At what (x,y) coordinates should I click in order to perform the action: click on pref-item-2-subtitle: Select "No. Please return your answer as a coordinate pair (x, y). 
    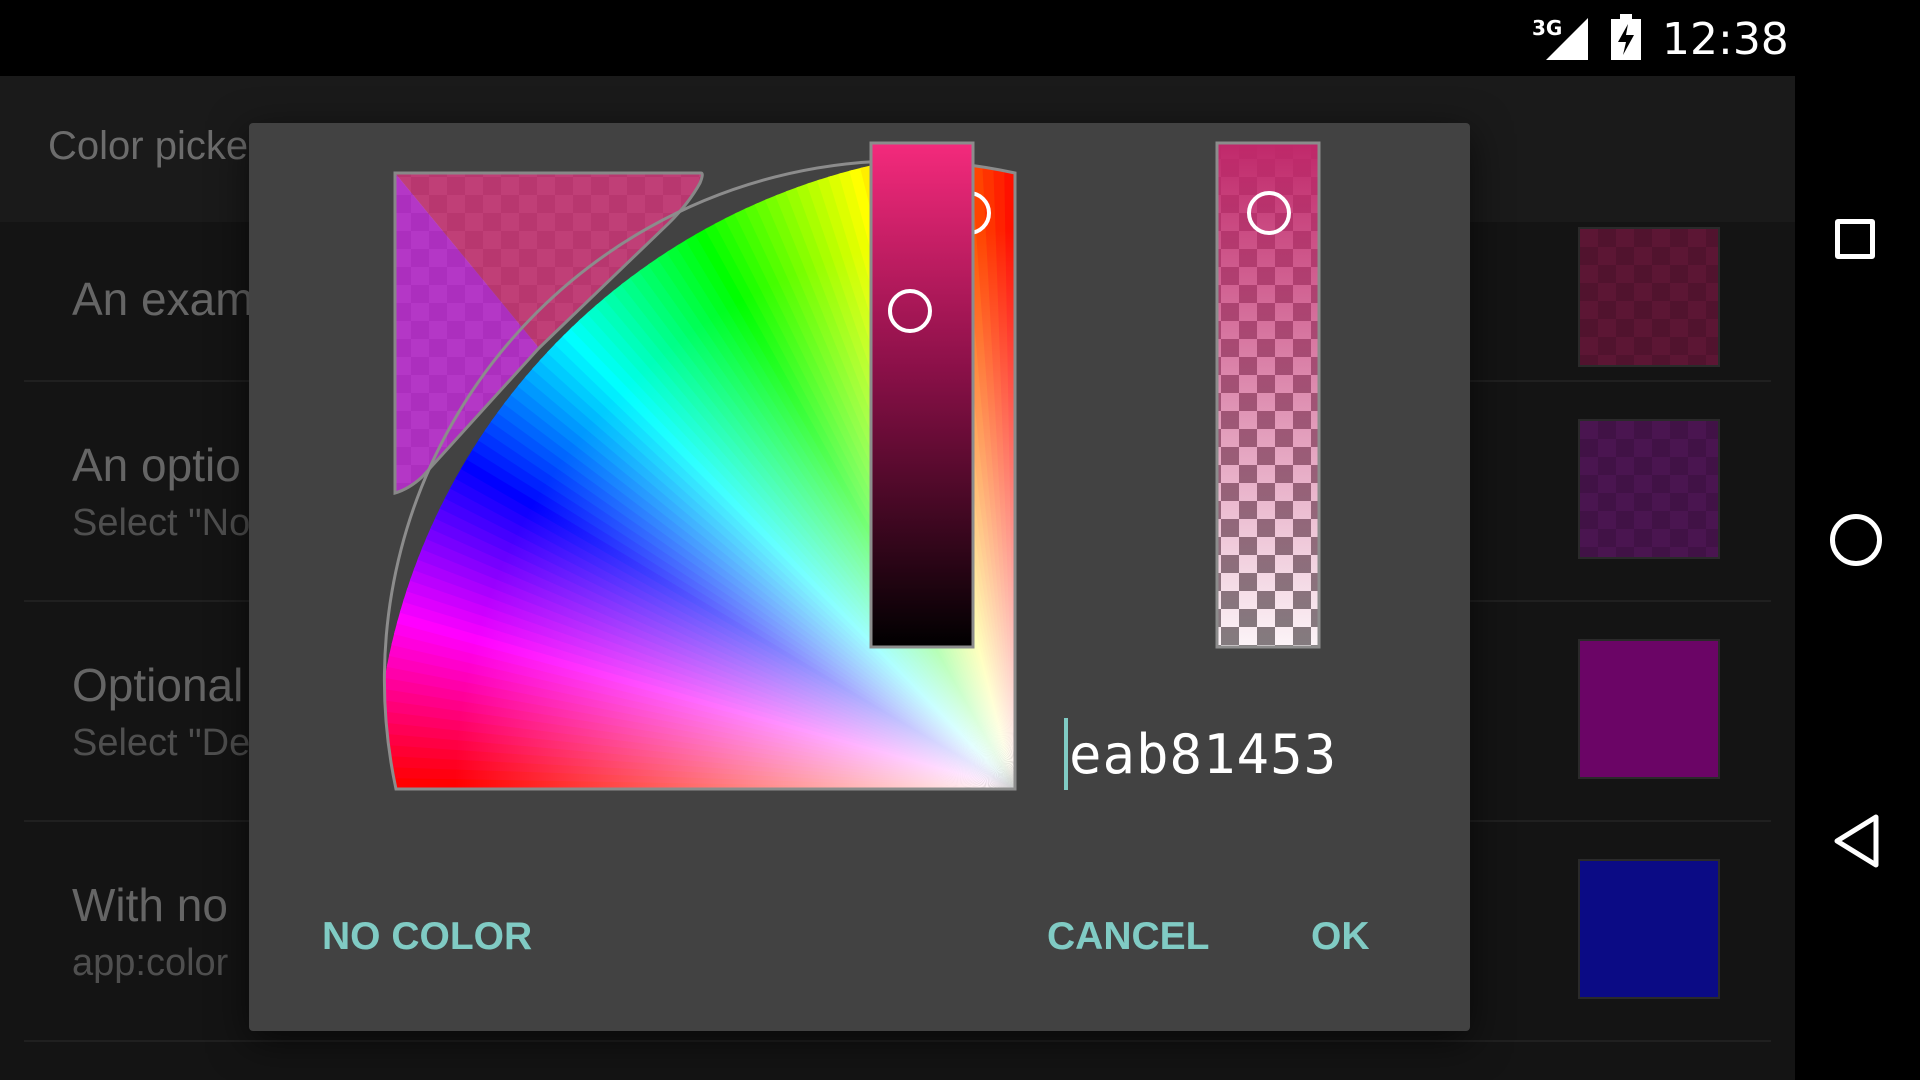
    Looking at the image, I should click on (161, 523).